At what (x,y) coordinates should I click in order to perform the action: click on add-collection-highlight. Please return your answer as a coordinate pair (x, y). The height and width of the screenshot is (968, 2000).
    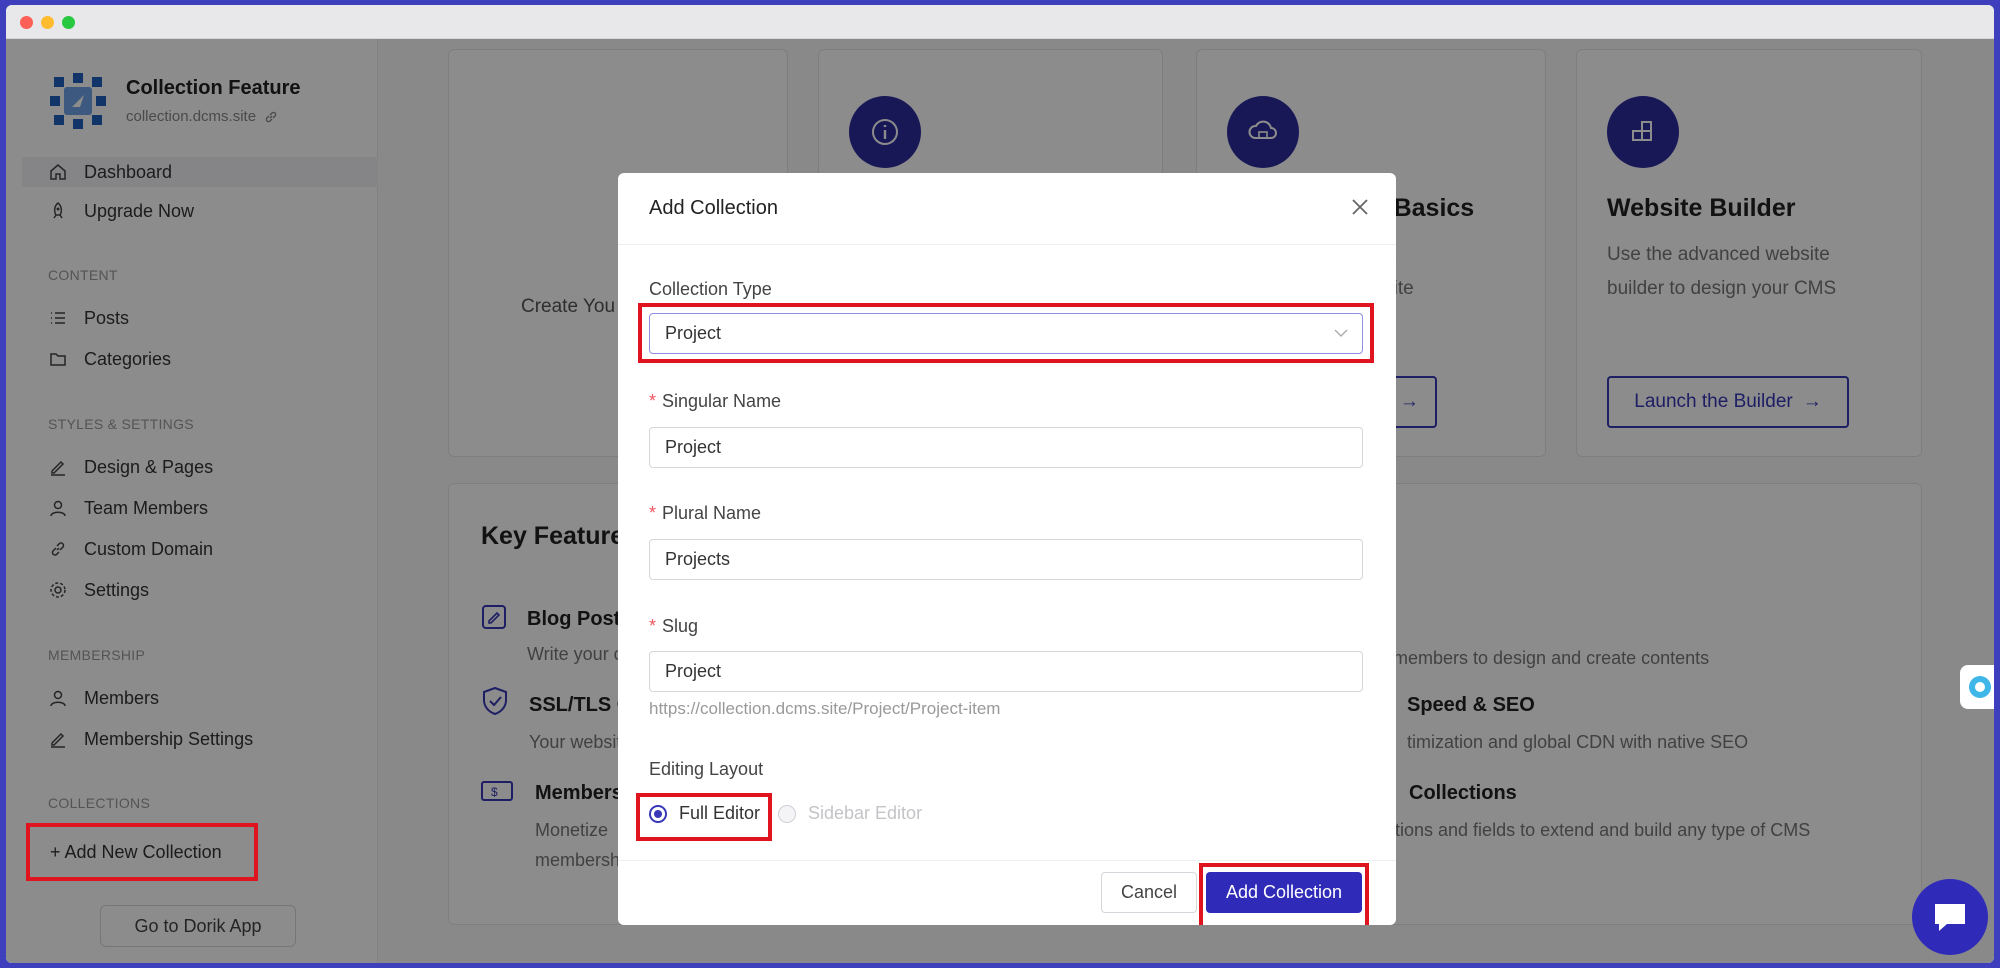
    Looking at the image, I should click on (142, 852).